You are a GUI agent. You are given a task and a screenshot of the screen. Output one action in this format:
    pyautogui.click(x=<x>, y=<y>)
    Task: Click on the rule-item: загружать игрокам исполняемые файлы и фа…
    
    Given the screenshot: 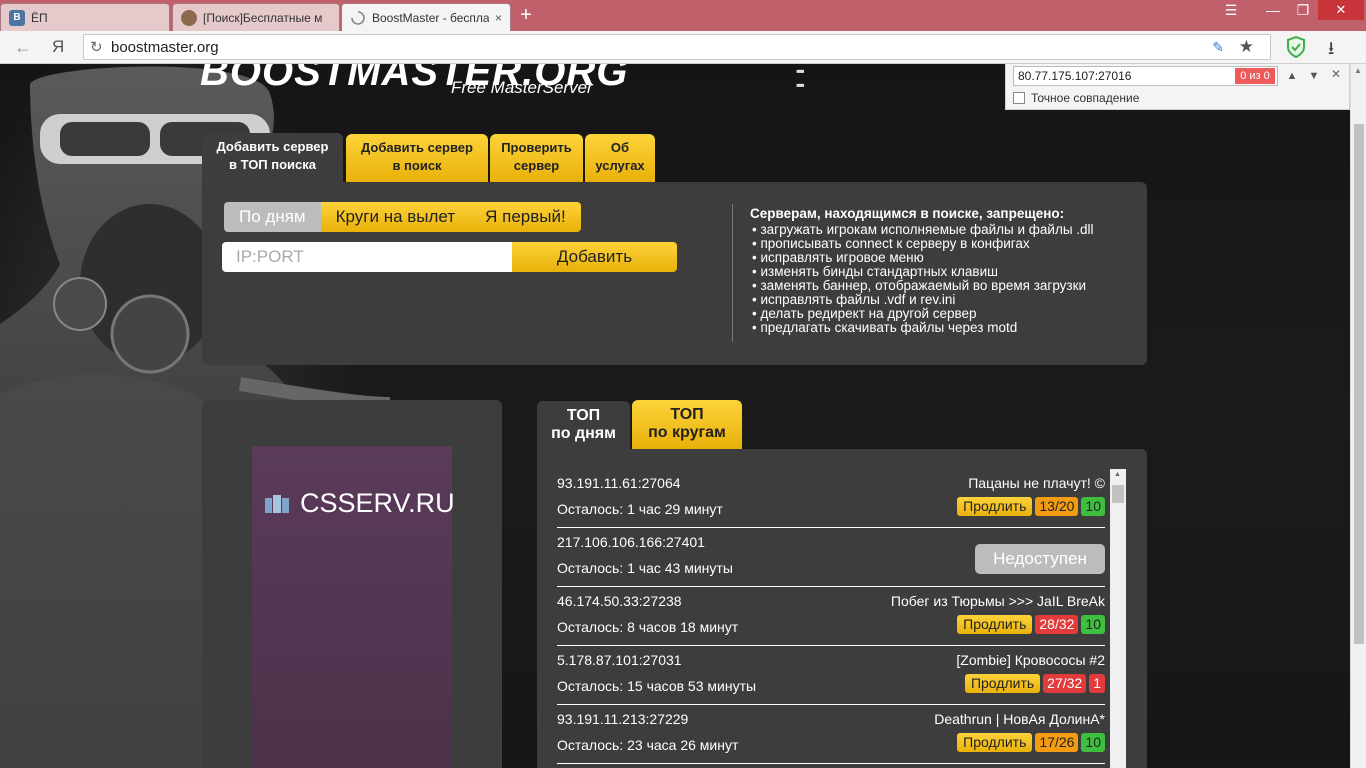 What is the action you would take?
    pyautogui.click(x=921, y=230)
    